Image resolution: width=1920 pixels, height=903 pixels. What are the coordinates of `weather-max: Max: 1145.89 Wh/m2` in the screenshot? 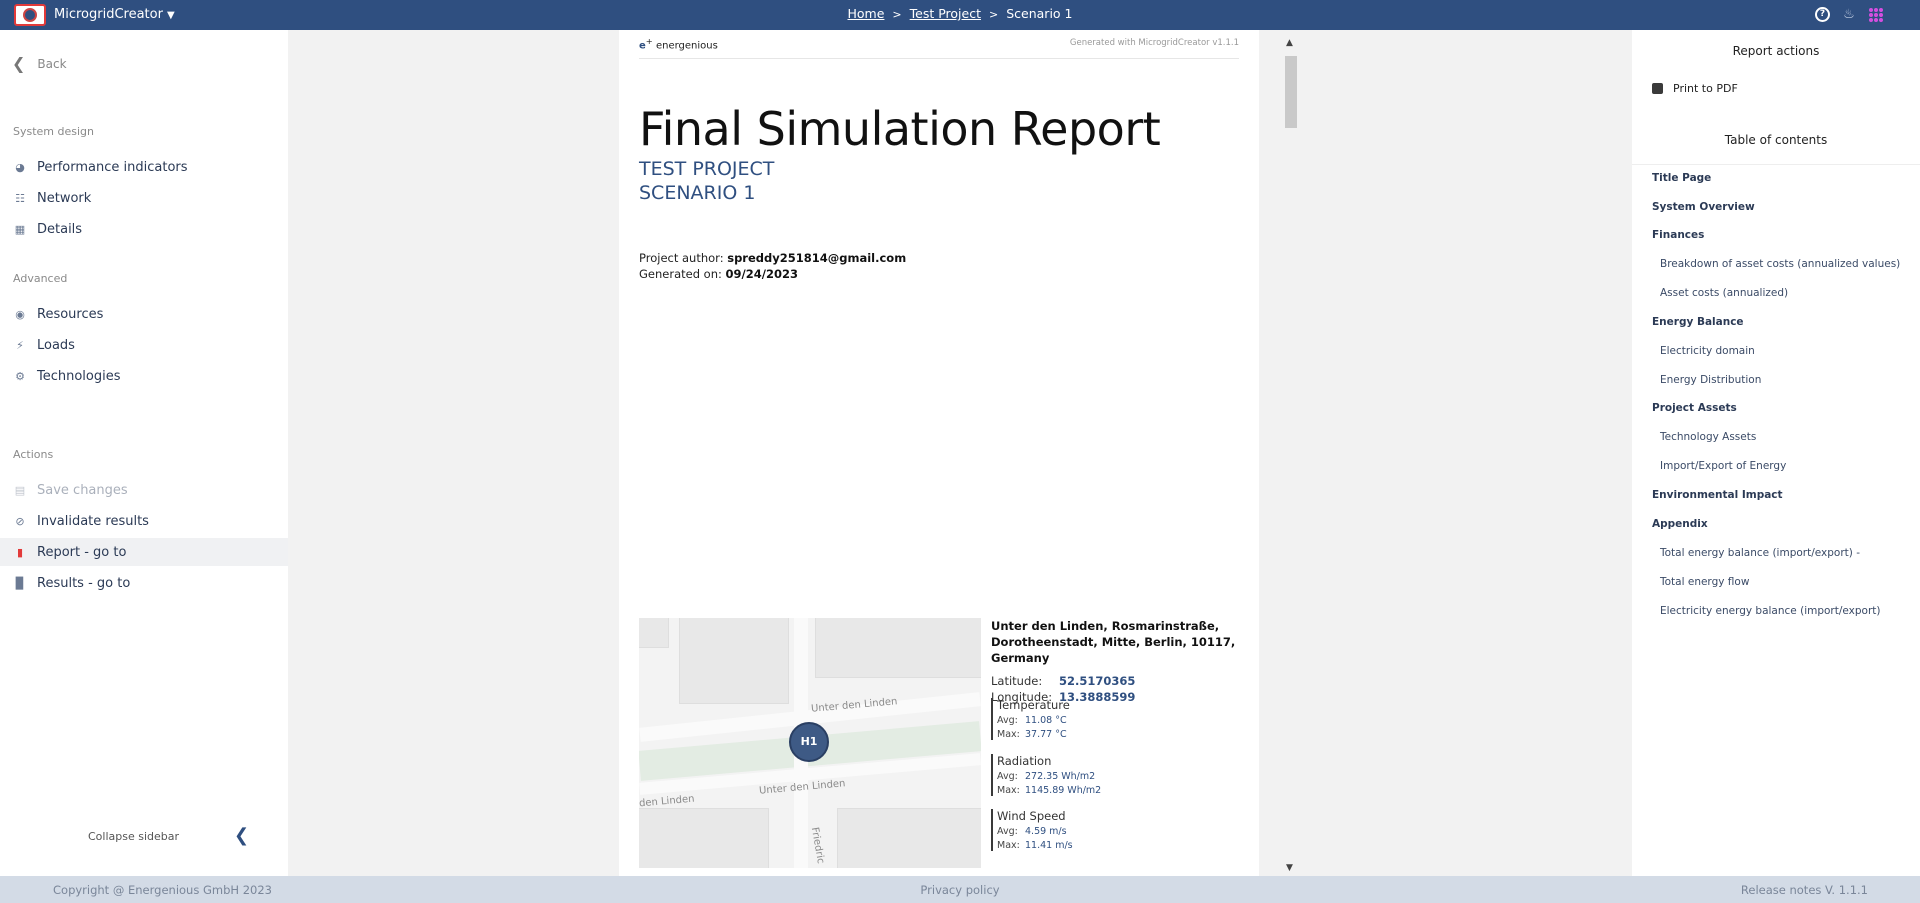 It's located at (1049, 790).